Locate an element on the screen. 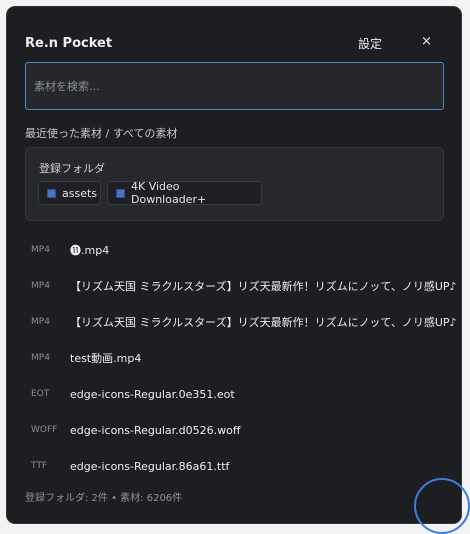 The image size is (470, 534). file-name: edge-icons-Regular.d0526.woff is located at coordinates (155, 430).